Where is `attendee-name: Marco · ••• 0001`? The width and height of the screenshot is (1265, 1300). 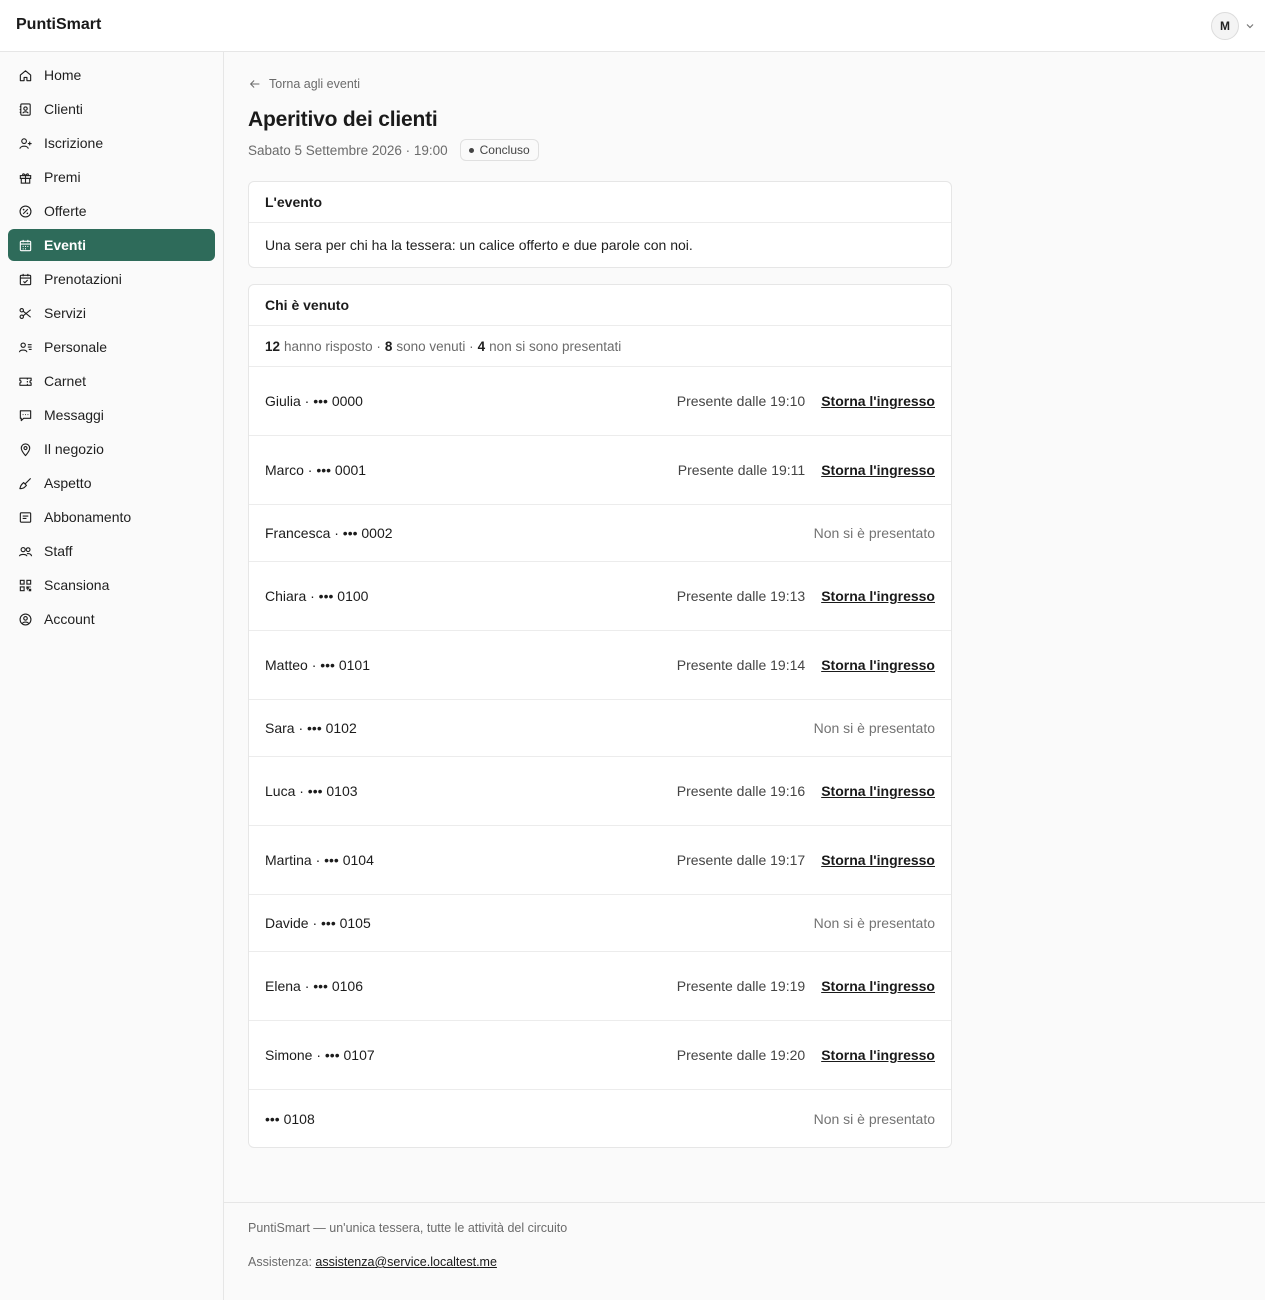 attendee-name: Marco · ••• 0001 is located at coordinates (316, 470).